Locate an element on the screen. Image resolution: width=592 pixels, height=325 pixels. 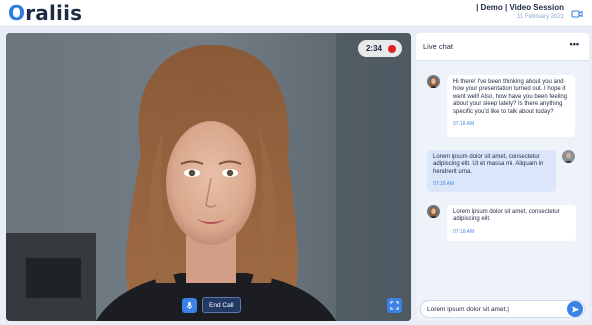
session-title: | Demo | Video Session is located at coordinates (520, 7).